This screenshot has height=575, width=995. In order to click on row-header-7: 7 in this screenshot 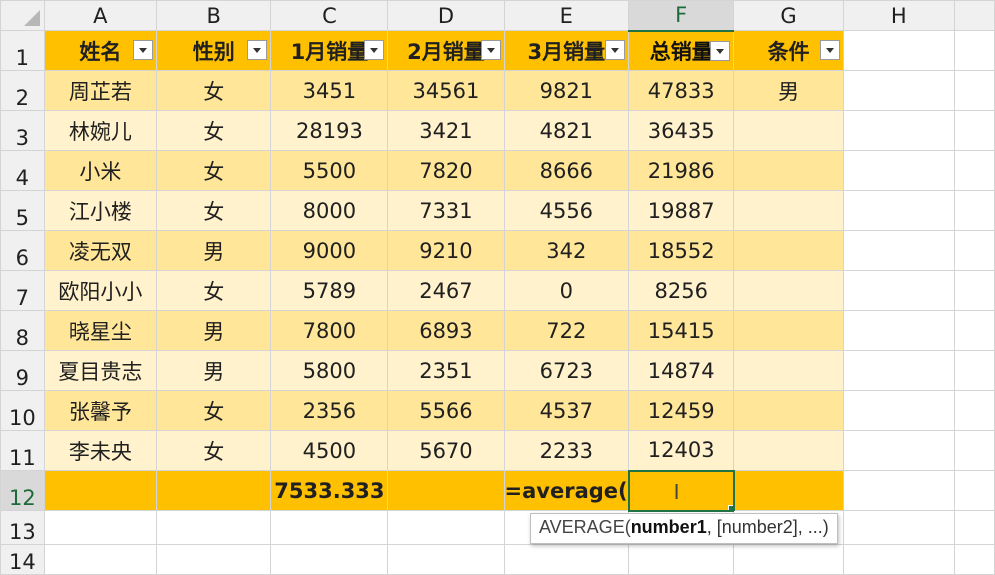, I will do `click(22, 290)`.